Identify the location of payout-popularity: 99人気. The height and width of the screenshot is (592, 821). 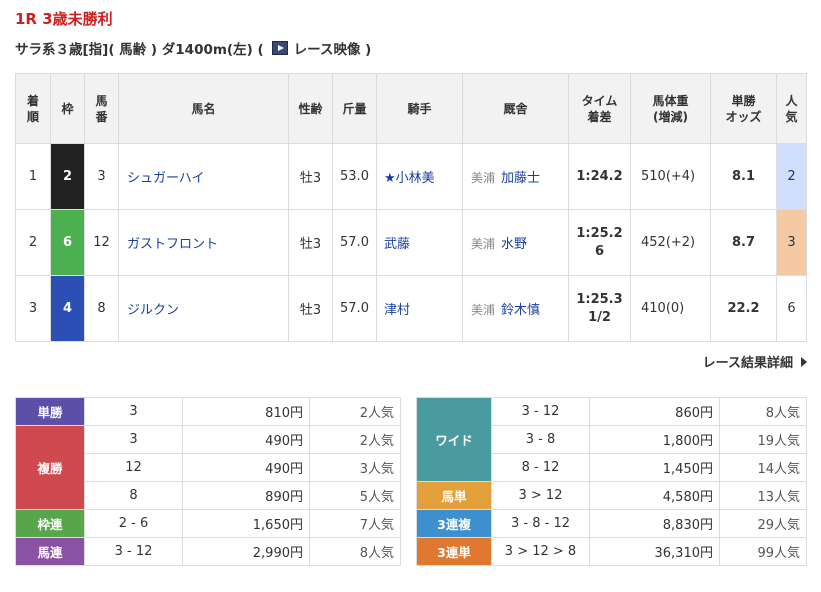
(763, 551).